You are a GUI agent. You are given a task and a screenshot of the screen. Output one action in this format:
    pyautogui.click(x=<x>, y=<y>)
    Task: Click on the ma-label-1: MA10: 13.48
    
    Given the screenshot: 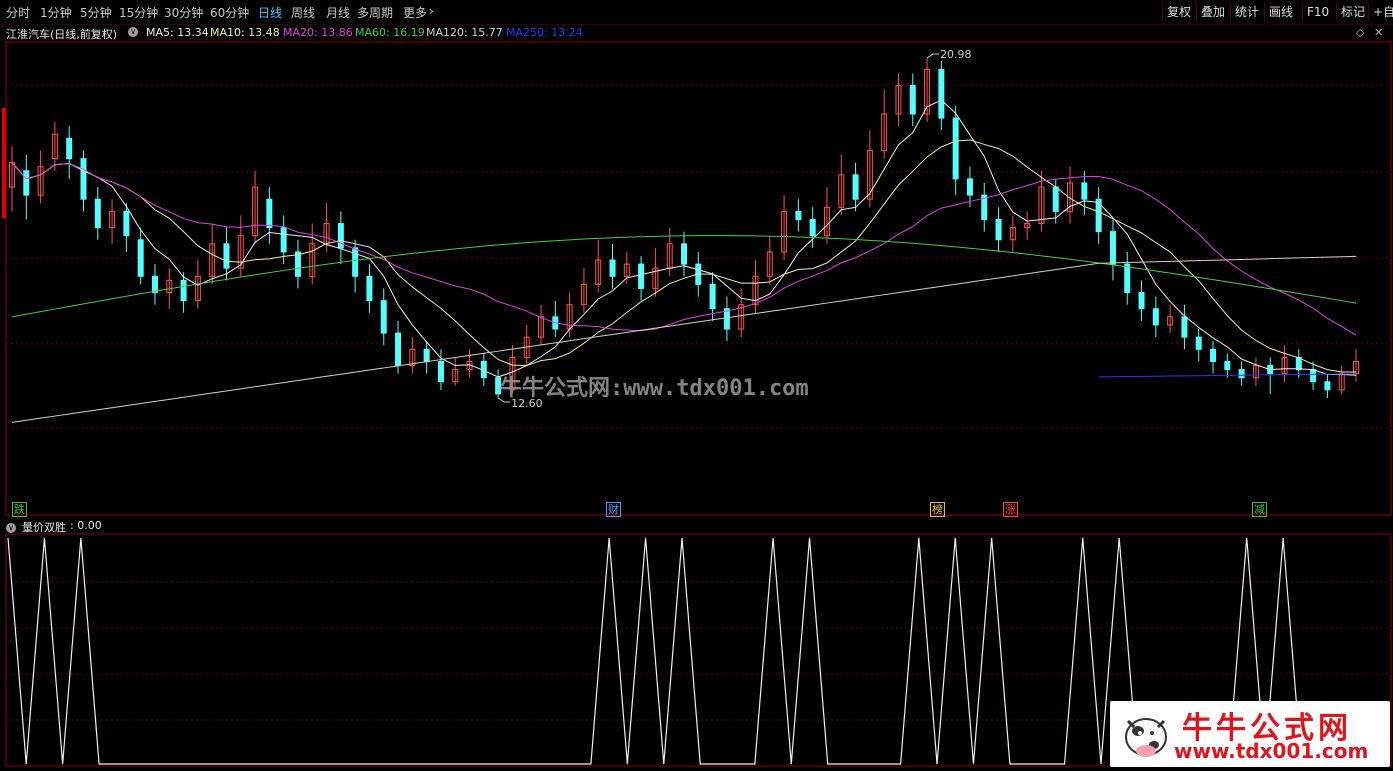 What is the action you would take?
    pyautogui.click(x=245, y=32)
    